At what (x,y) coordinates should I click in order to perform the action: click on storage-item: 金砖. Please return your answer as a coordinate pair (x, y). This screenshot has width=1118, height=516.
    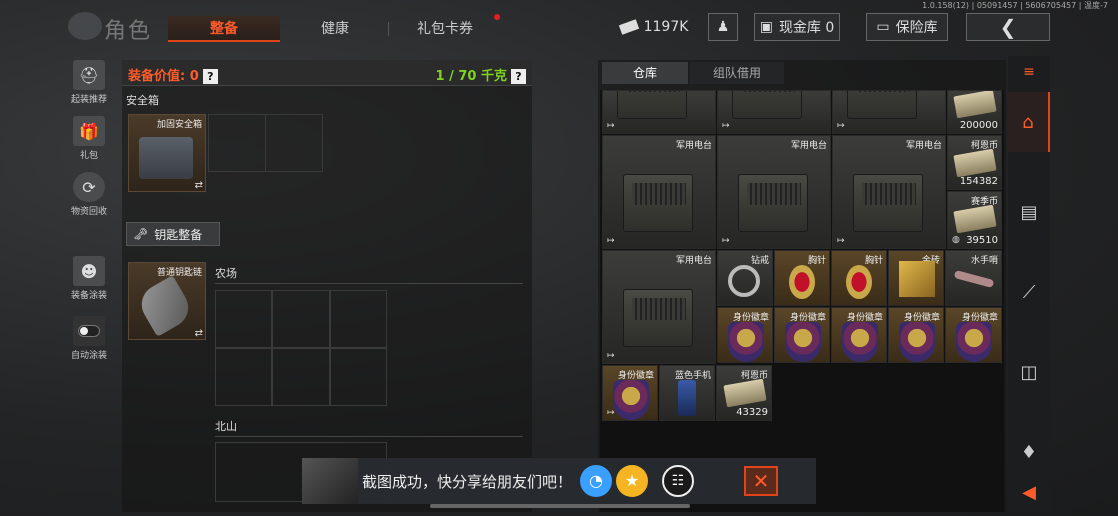
    Looking at the image, I should click on (916, 278).